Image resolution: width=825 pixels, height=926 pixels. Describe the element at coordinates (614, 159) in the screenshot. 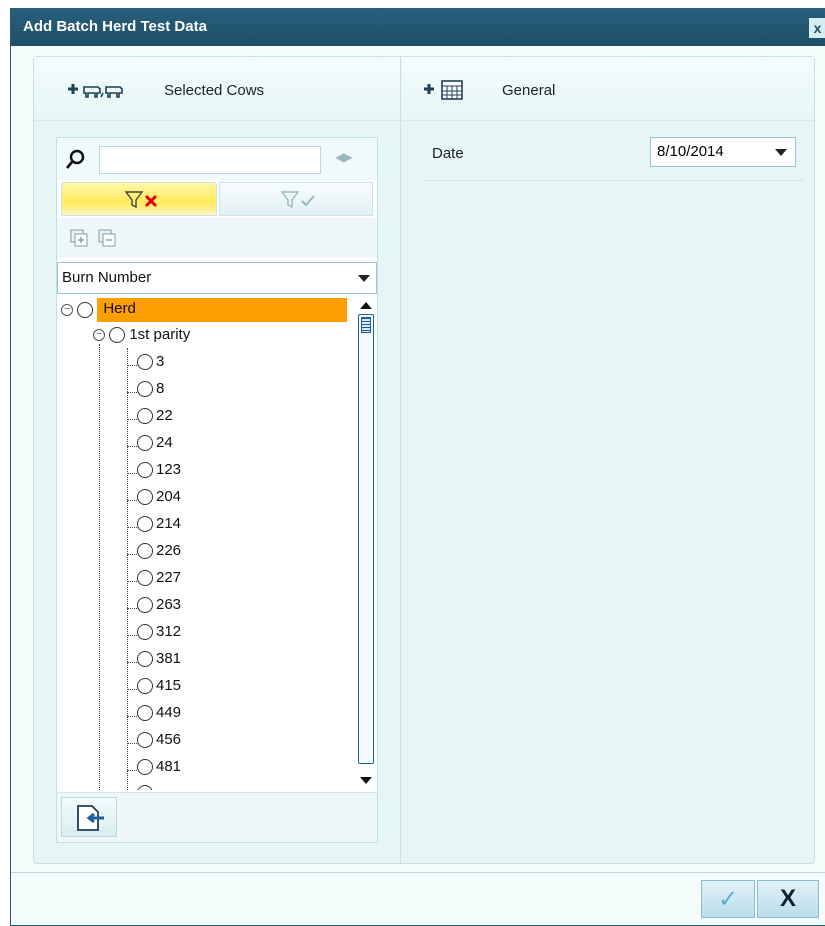

I see `date-row: Date 8/10/2014` at that location.